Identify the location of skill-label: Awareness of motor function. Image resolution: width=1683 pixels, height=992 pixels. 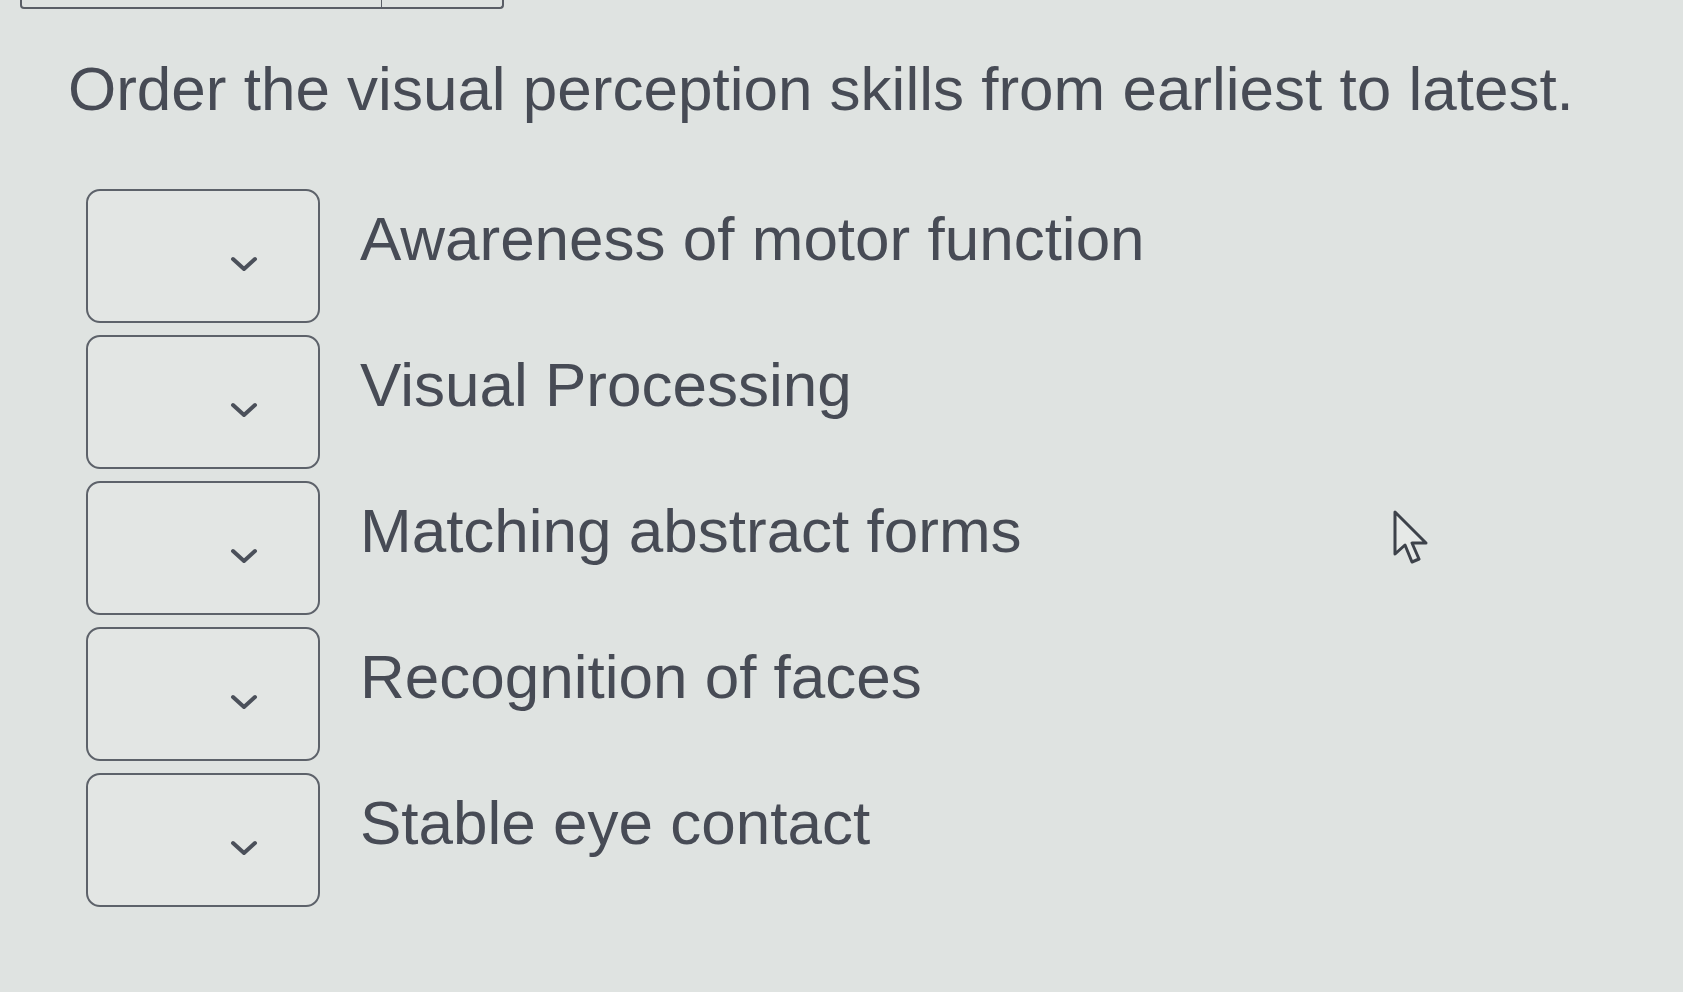
(752, 239).